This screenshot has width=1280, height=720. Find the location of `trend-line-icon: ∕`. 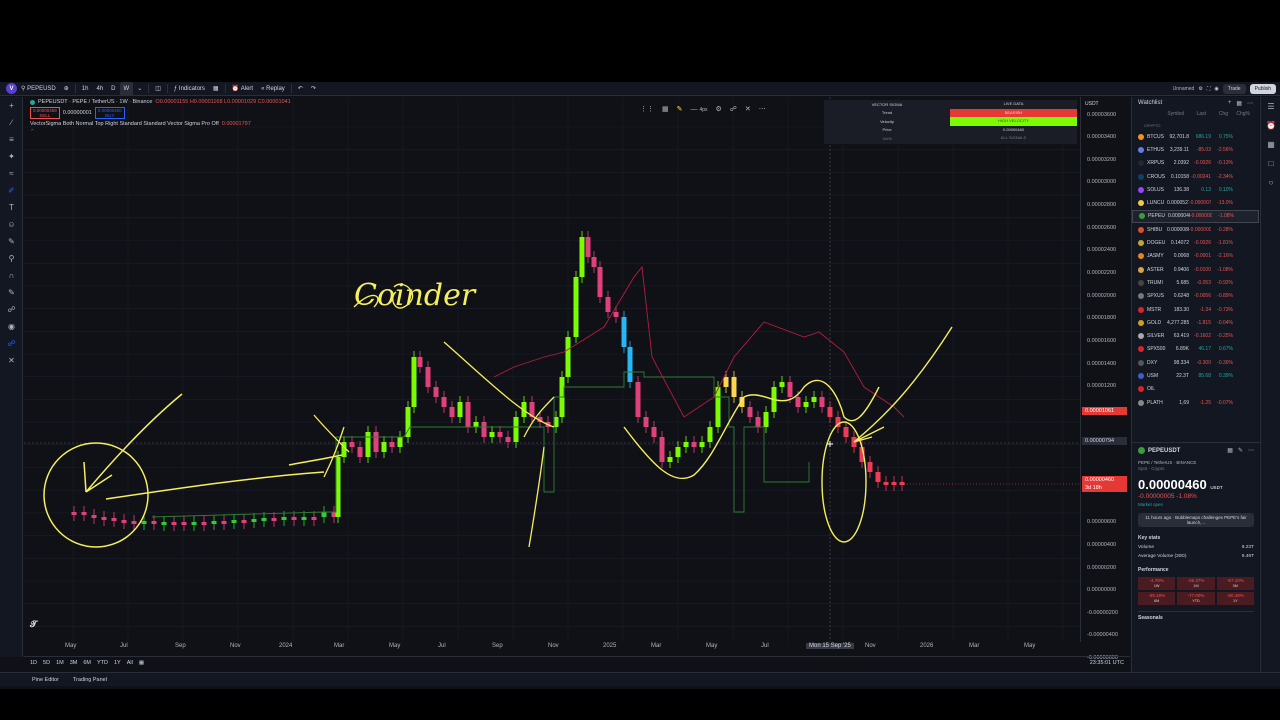

trend-line-icon: ∕ is located at coordinates (11, 122).